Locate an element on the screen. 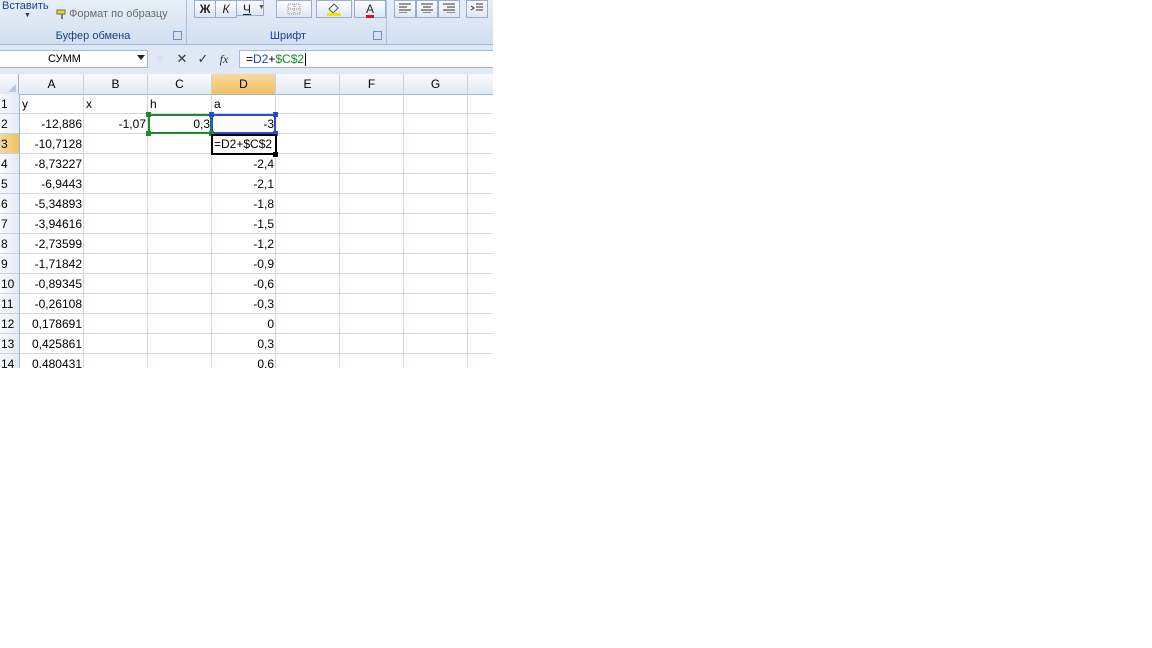  row-header-10: 10 is located at coordinates (9, 284).